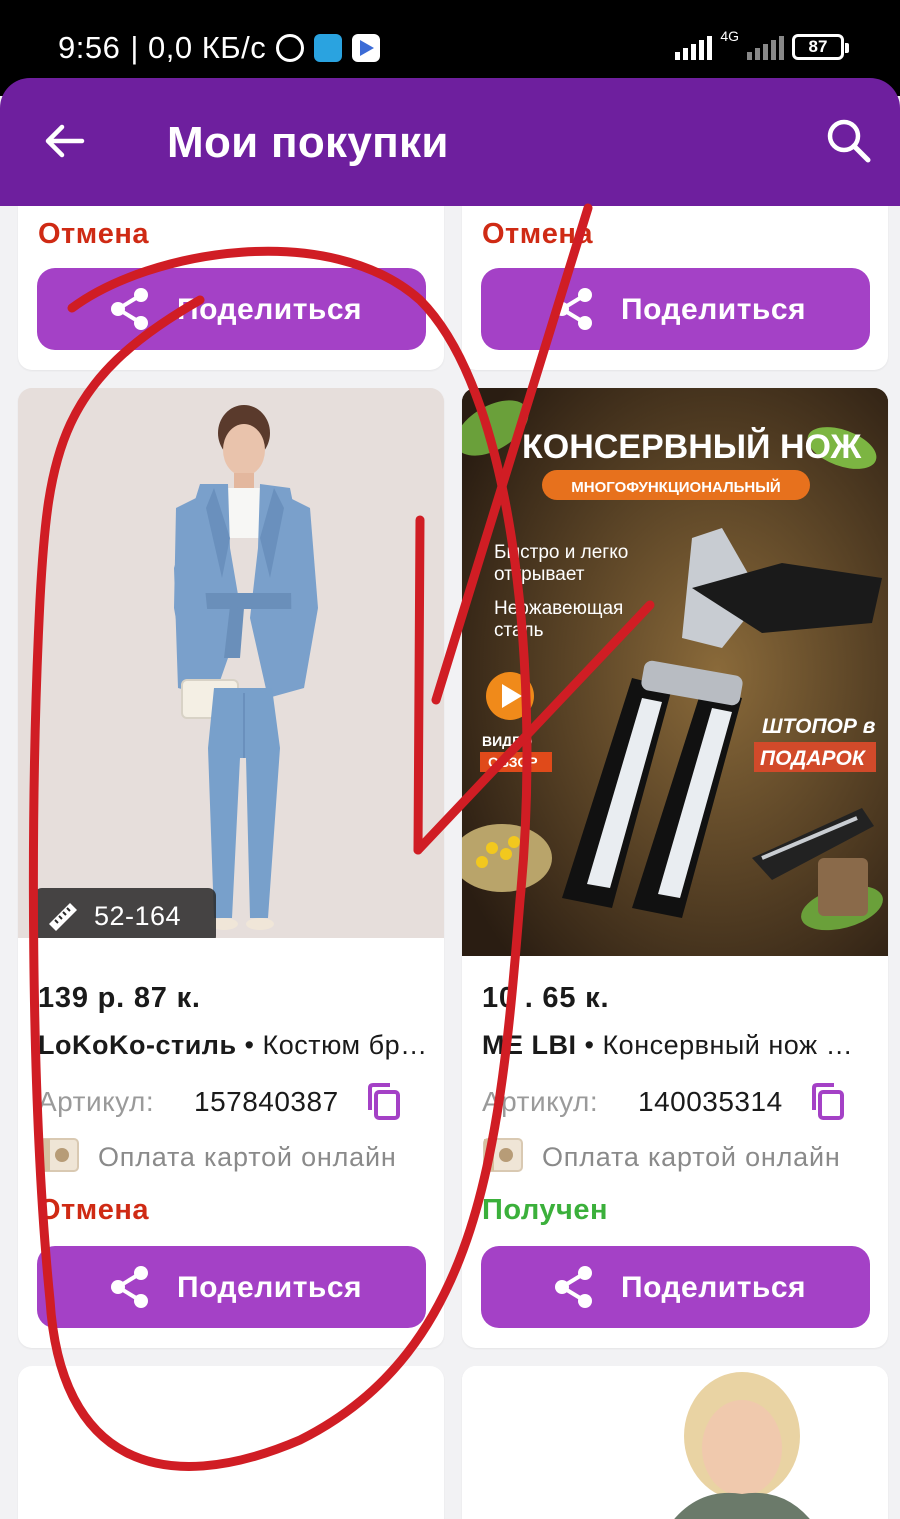 The width and height of the screenshot is (900, 1519). What do you see at coordinates (137, 1045) in the screenshot?
I see `brand-name: LoKoKo-стиль` at bounding box center [137, 1045].